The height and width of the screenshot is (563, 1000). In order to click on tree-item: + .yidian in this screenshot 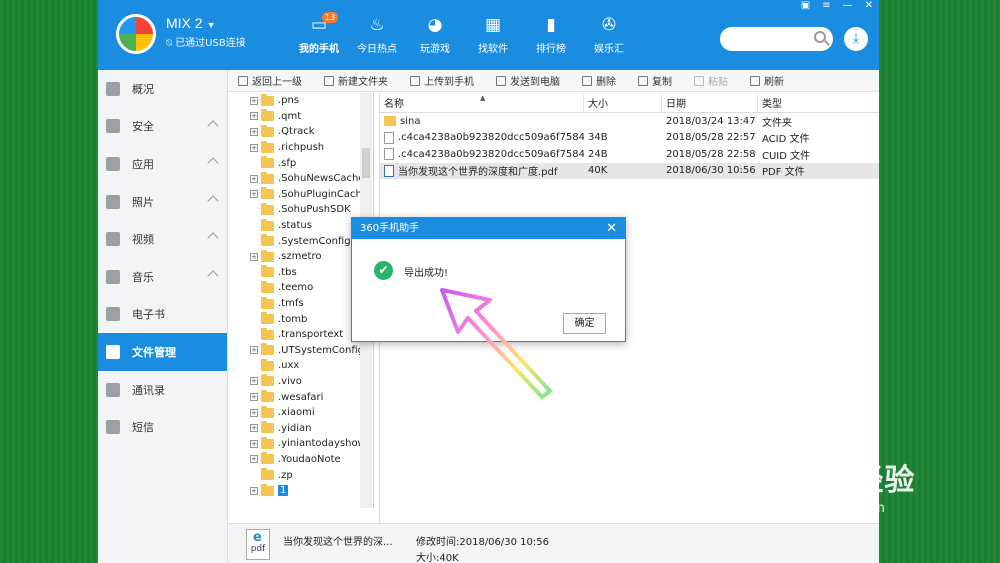, I will do `click(301, 428)`.